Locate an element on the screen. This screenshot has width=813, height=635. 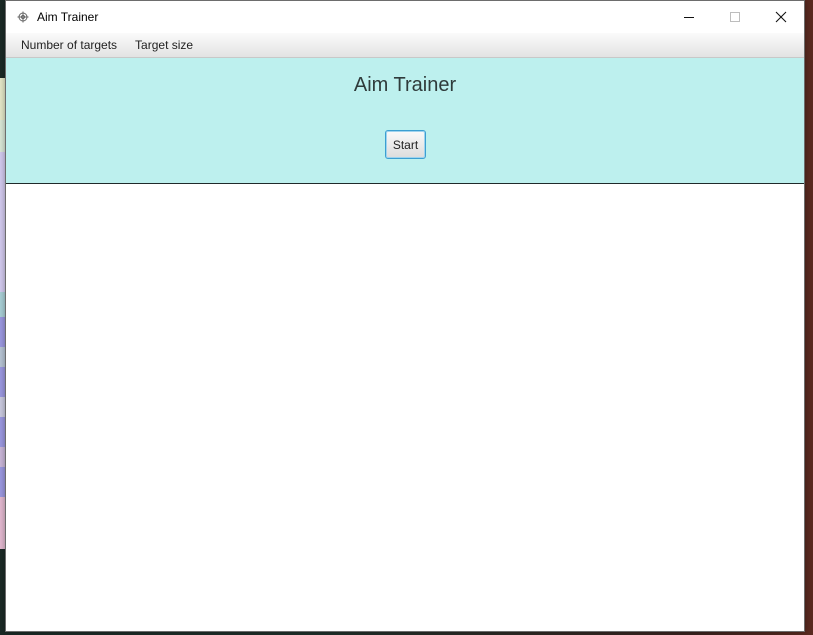
minimize-button is located at coordinates (689, 17).